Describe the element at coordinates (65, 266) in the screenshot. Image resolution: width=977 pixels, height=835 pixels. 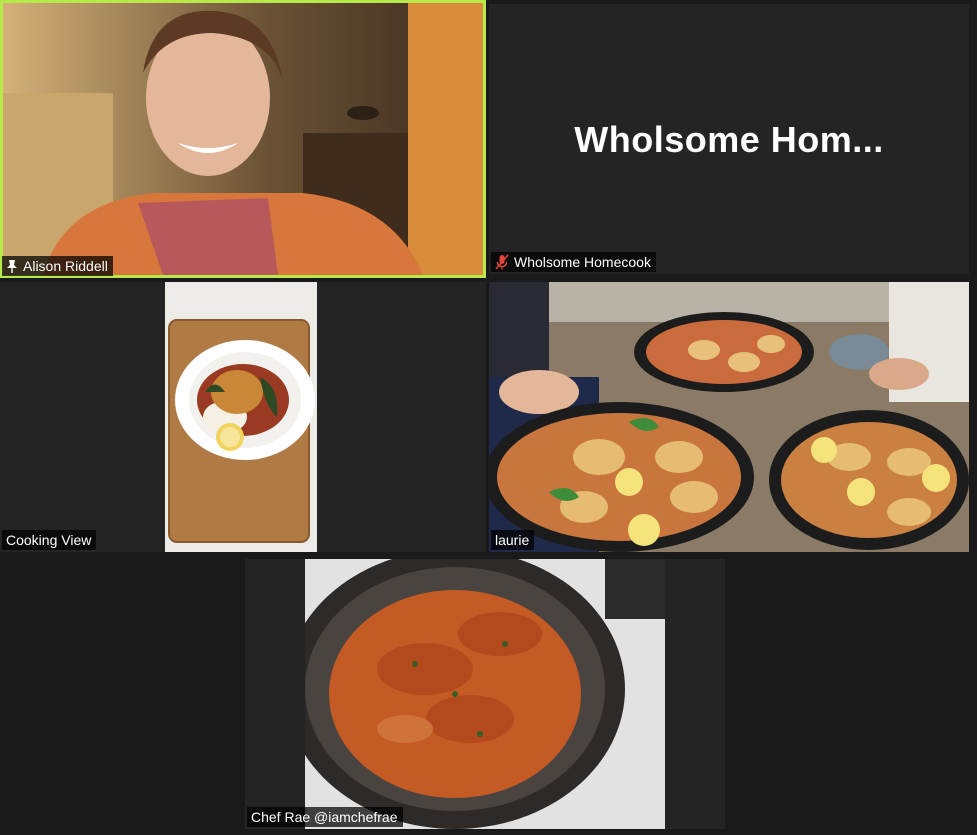
I see `participant-name: Alison Riddell` at that location.